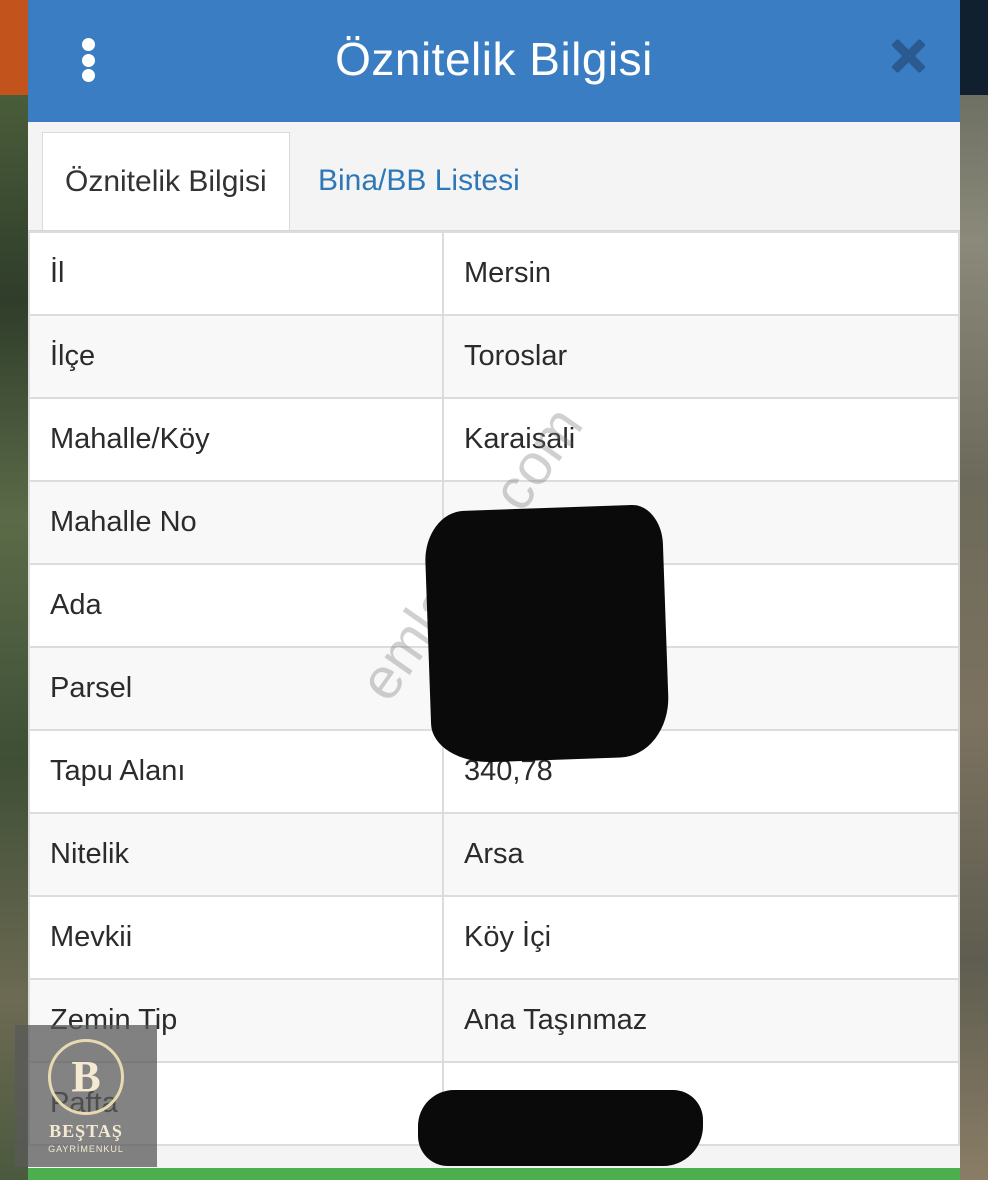 The height and width of the screenshot is (1180, 988). I want to click on dialog-header: Öznitelik Bilgisi, so click(494, 61).